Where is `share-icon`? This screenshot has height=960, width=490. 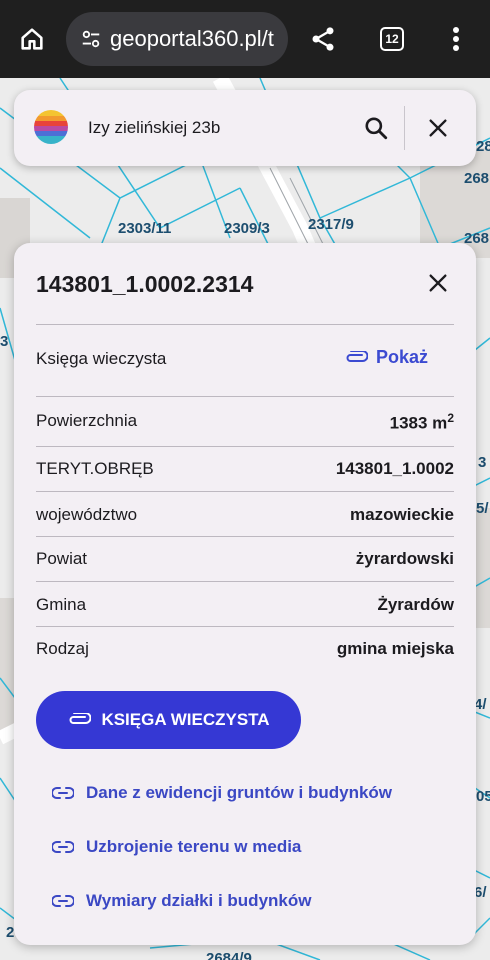 share-icon is located at coordinates (323, 39).